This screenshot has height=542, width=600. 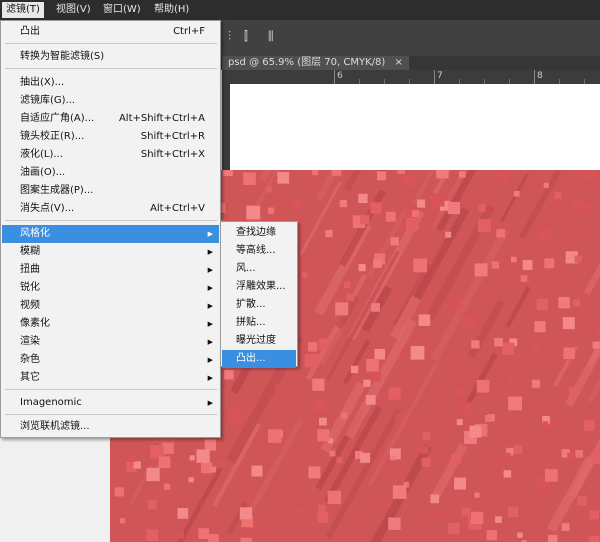 I want to click on menu-filter: 滤镜(T), so click(x=23, y=10).